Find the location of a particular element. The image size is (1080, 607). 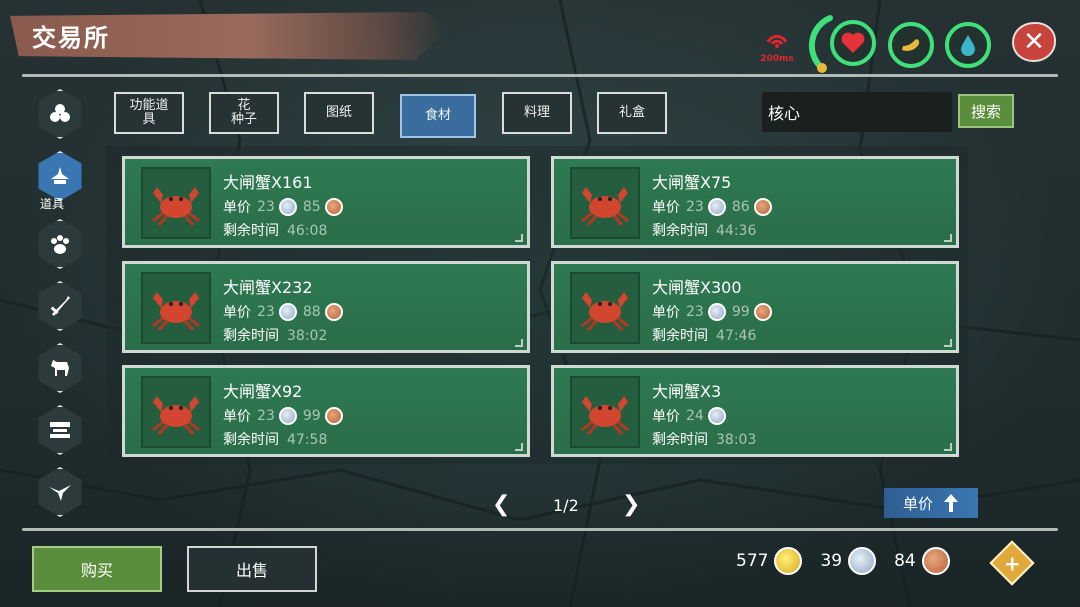

remaining-time: 剩余时间 47:46 is located at coordinates (704, 335).